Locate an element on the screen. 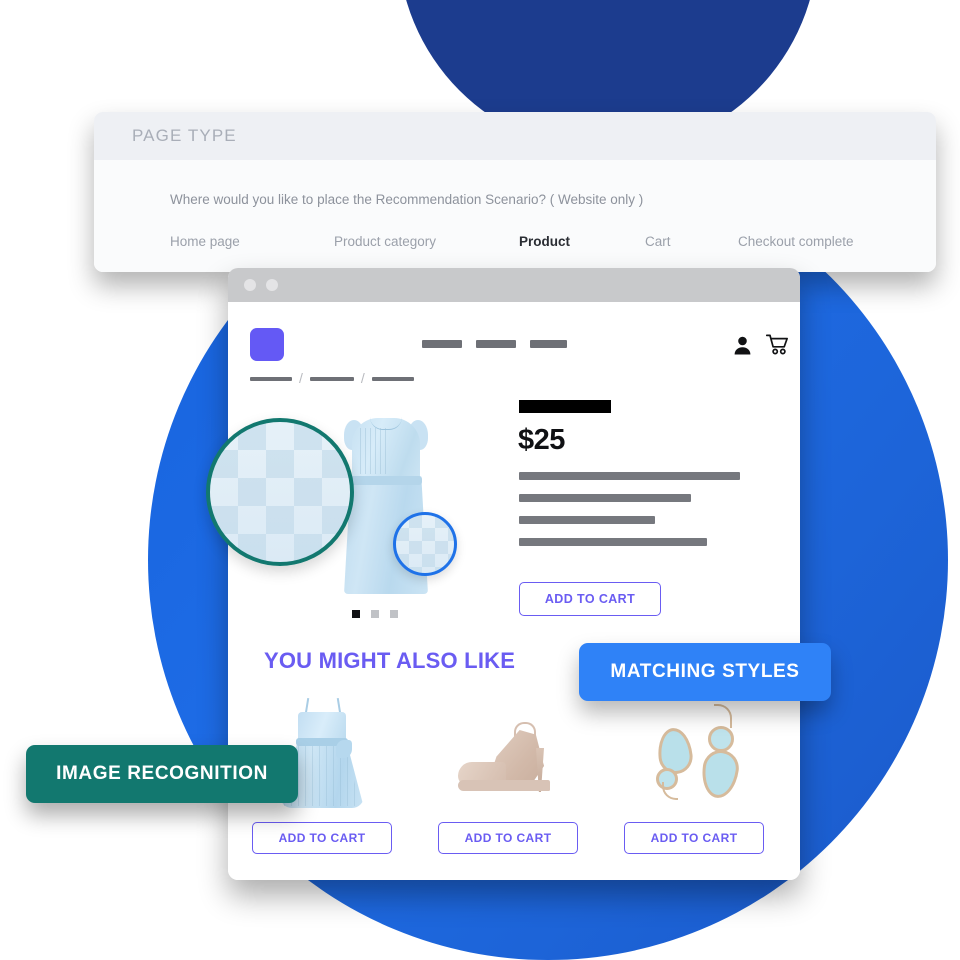  shopping-cart-icon is located at coordinates (777, 344).